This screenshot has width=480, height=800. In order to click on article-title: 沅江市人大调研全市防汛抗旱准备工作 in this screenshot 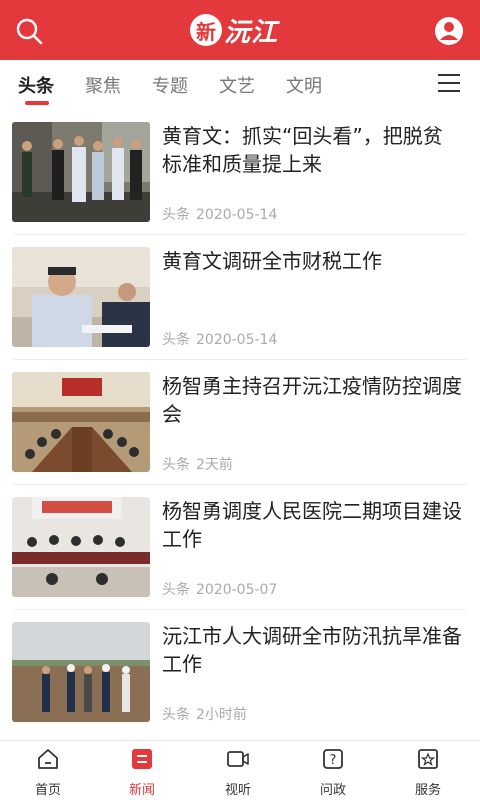, I will do `click(312, 650)`.